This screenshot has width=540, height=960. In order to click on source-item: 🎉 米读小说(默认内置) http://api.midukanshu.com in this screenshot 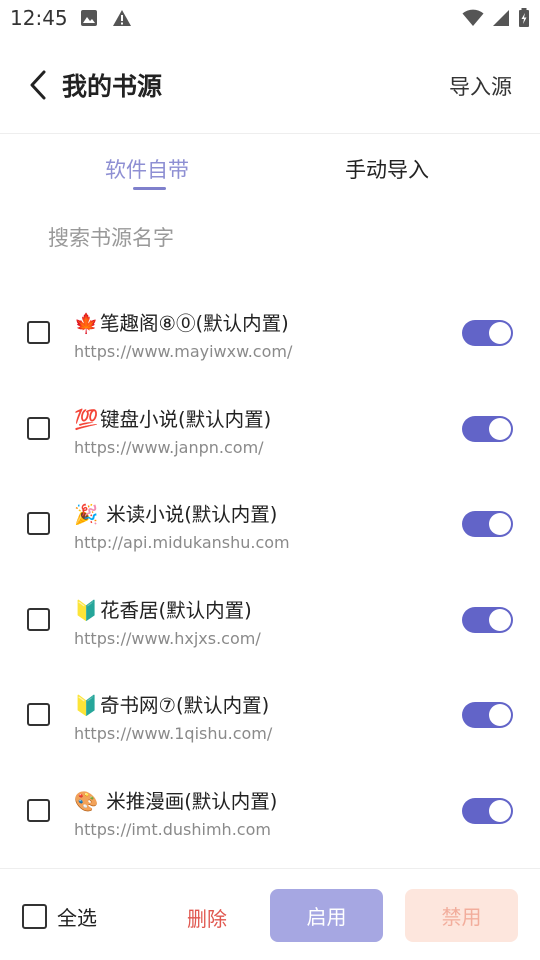, I will do `click(270, 527)`.